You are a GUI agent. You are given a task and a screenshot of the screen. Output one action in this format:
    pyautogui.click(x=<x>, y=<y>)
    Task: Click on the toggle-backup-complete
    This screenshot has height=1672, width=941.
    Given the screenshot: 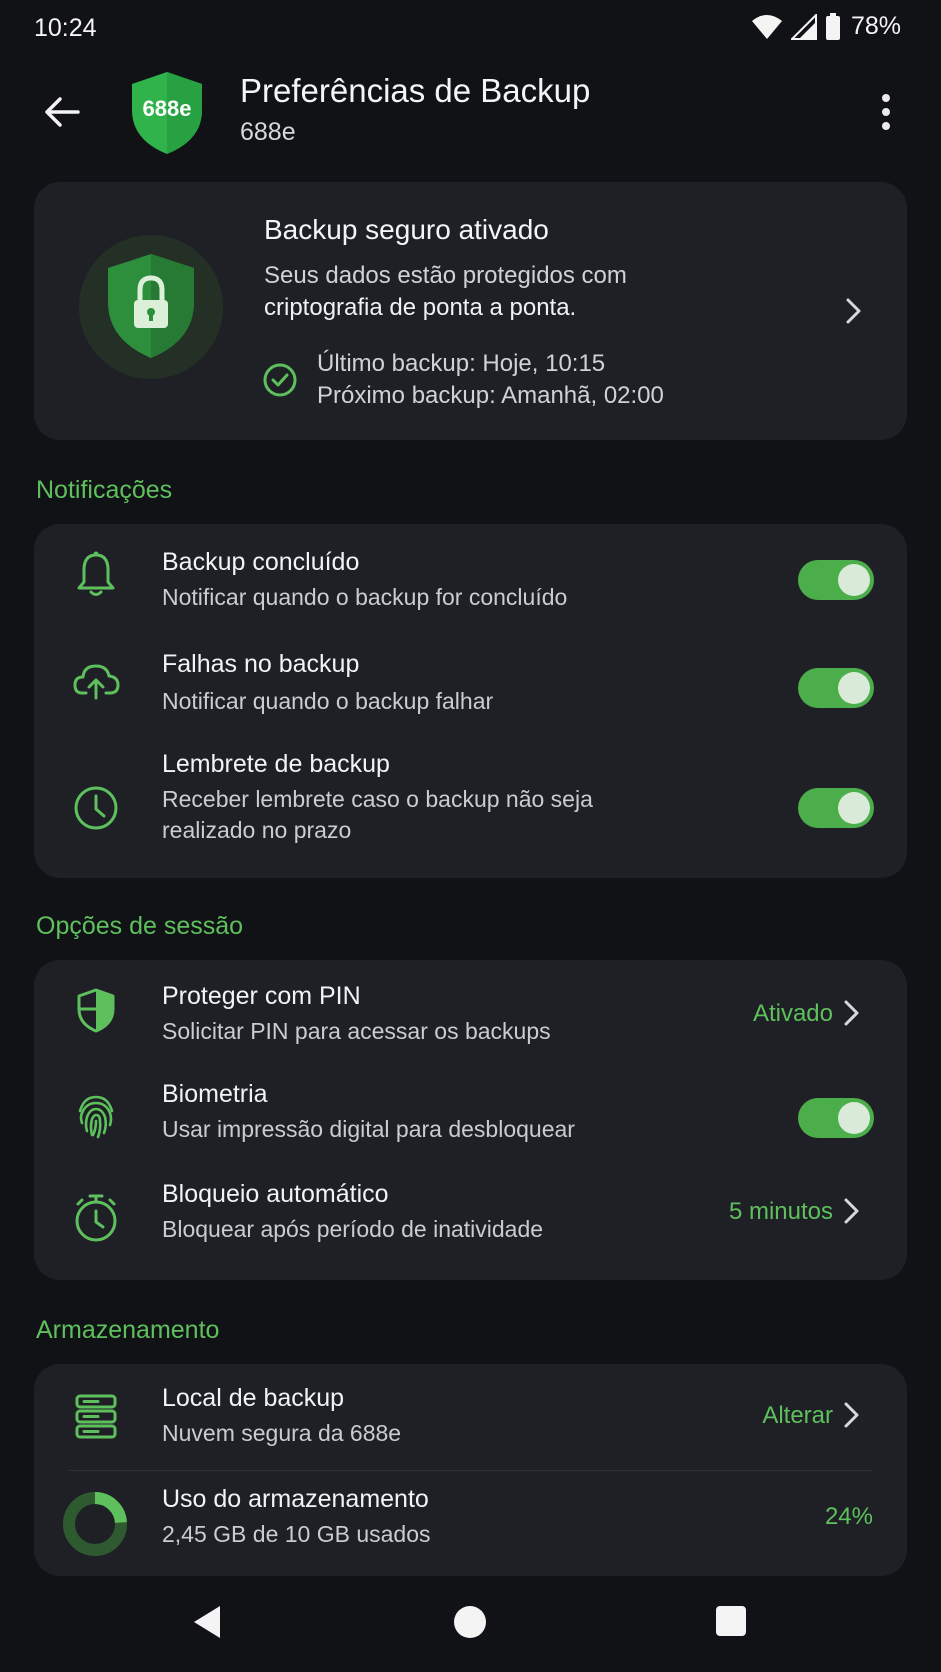 What is the action you would take?
    pyautogui.click(x=836, y=580)
    